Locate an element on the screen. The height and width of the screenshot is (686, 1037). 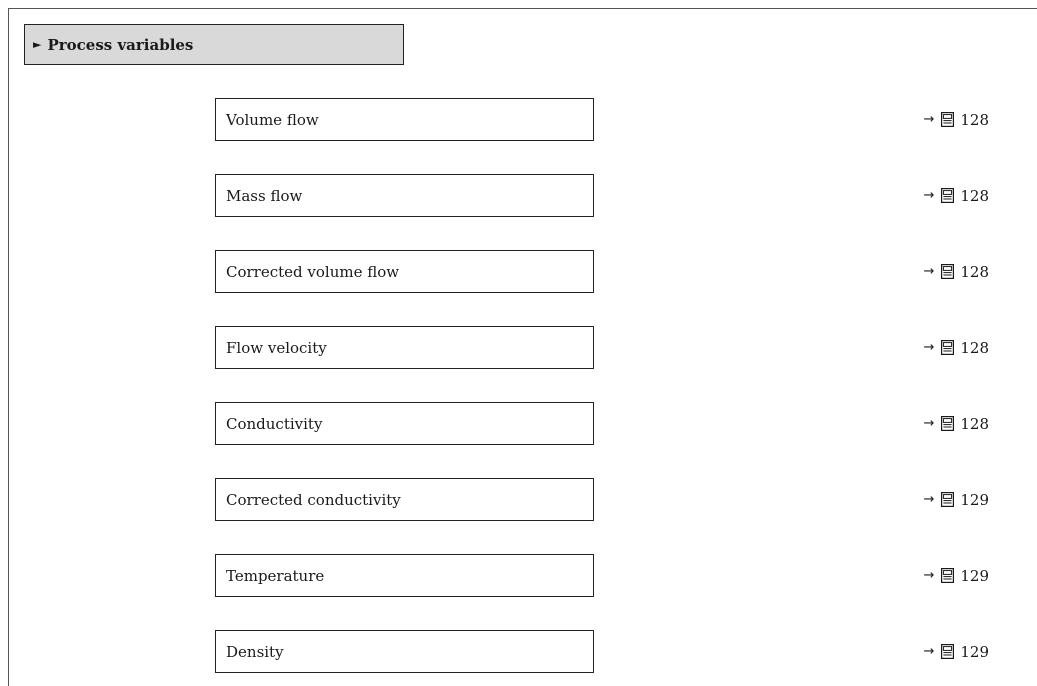
parameter-box-corrected-volume-flow: Corrected volume flow is located at coordinates (404, 271).